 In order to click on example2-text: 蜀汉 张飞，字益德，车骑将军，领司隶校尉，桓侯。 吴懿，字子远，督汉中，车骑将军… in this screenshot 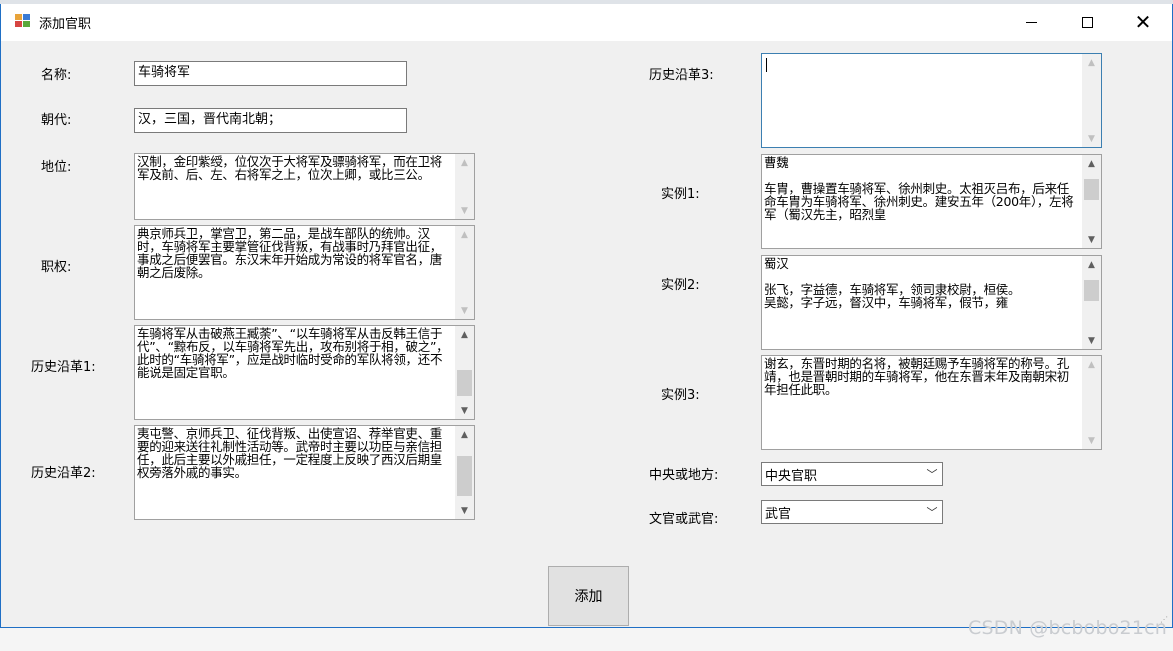, I will do `click(892, 283)`.